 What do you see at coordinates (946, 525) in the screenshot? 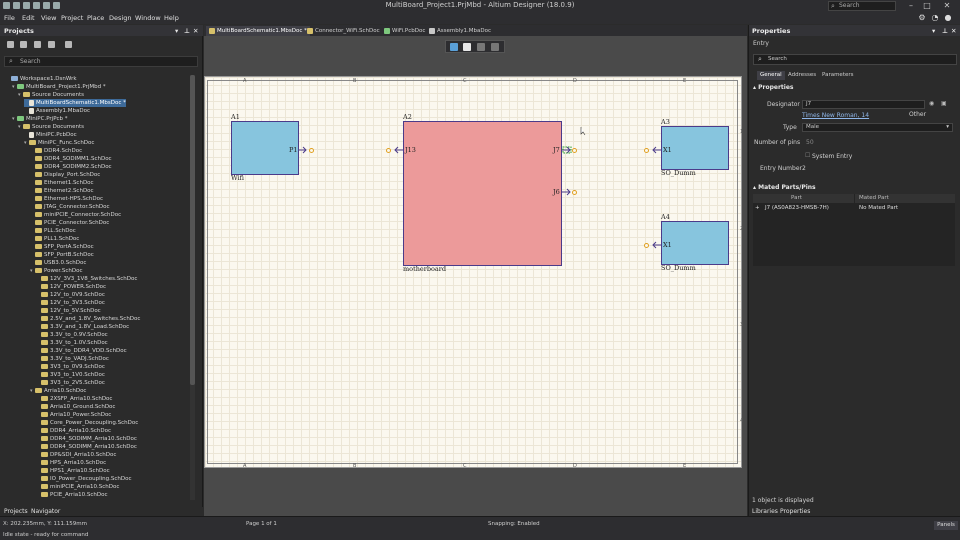
I see `panels-button: Panels` at bounding box center [946, 525].